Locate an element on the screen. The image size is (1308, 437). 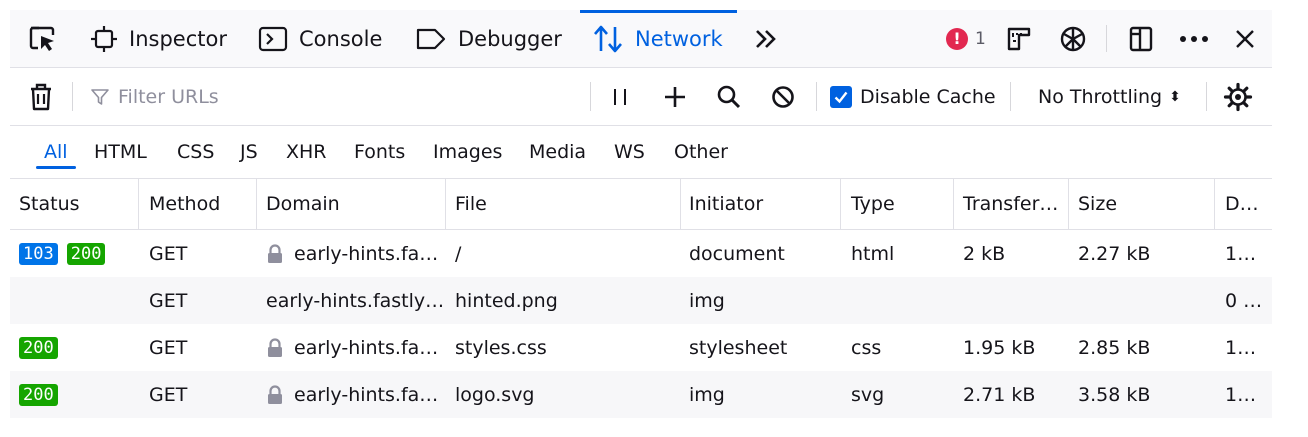
filter-icon is located at coordinates (100, 96).